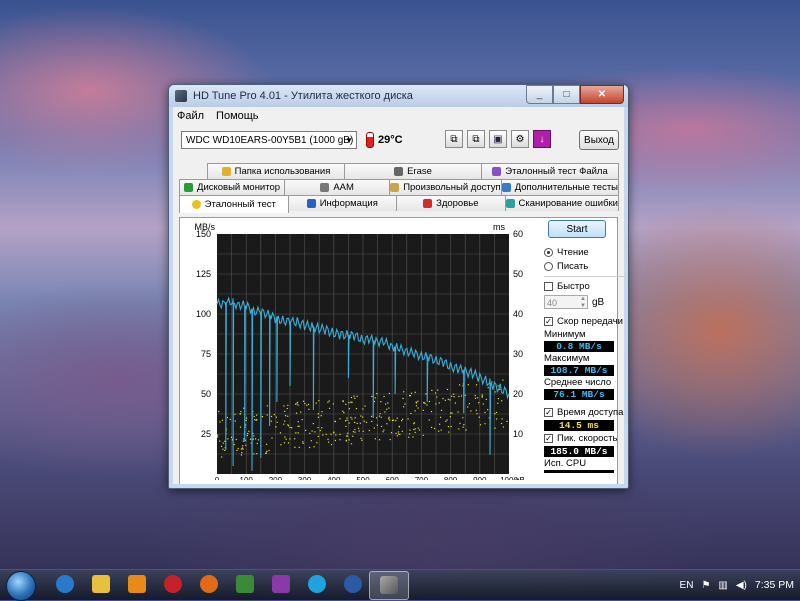 This screenshot has width=800, height=601. I want to click on tab-label: Произвольный доступ, so click(452, 187).